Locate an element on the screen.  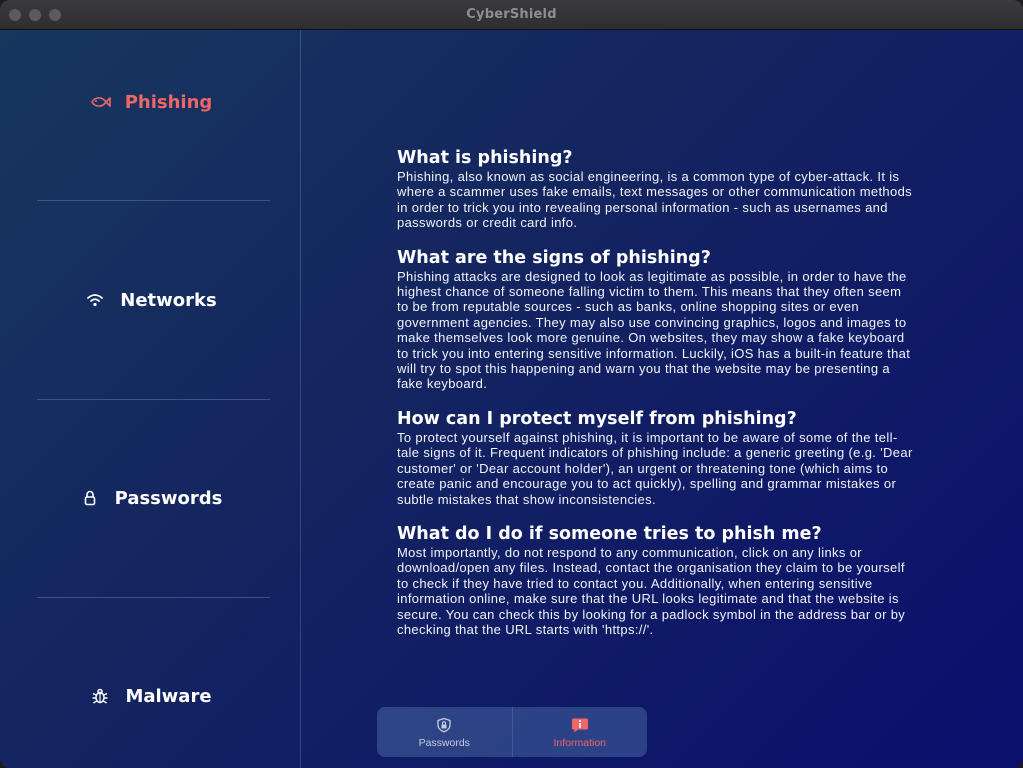
close-window-button is located at coordinates (15, 15).